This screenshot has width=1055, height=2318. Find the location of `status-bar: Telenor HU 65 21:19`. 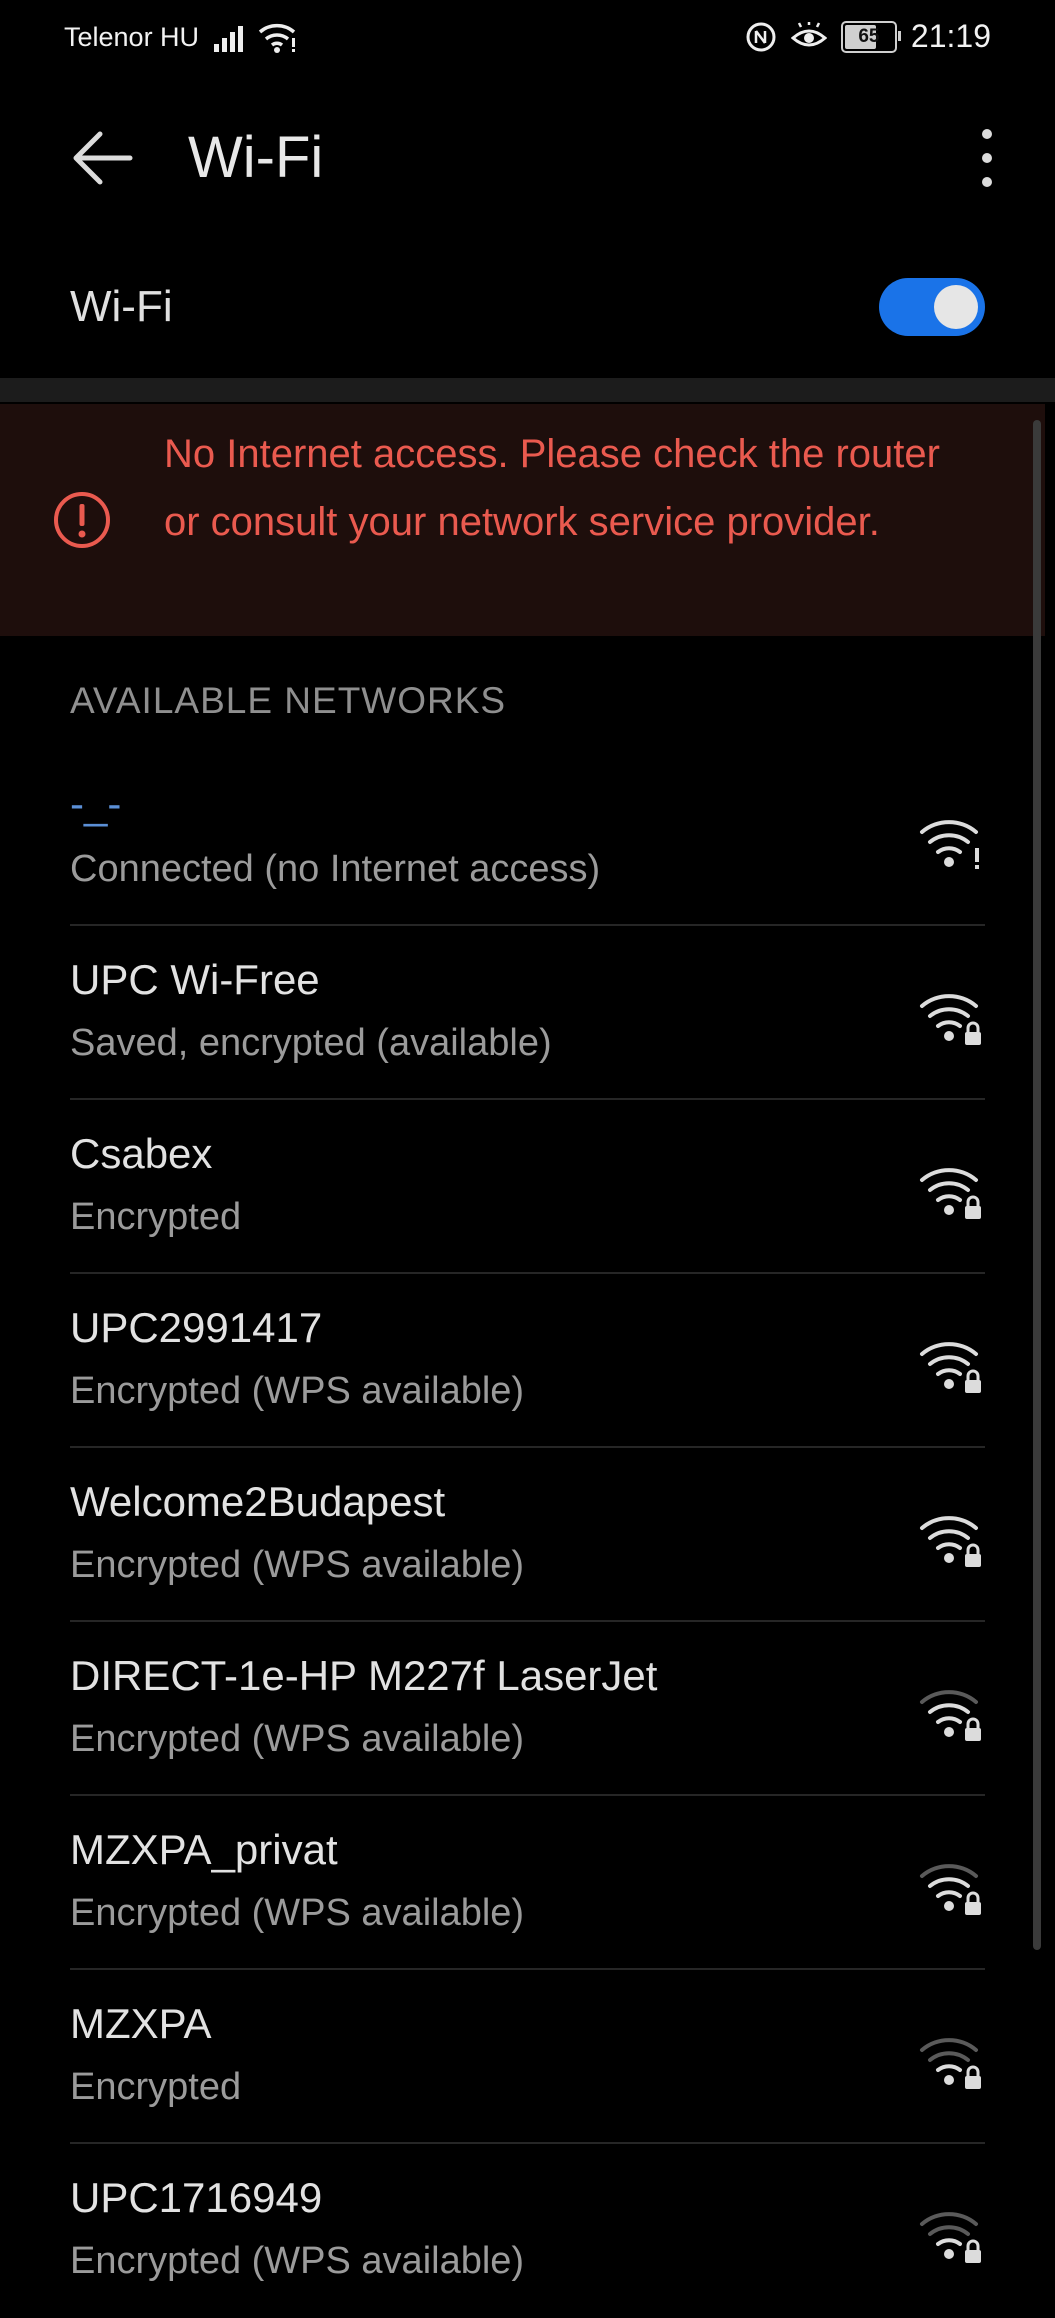

status-bar: Telenor HU 65 21:19 is located at coordinates (527, 38).